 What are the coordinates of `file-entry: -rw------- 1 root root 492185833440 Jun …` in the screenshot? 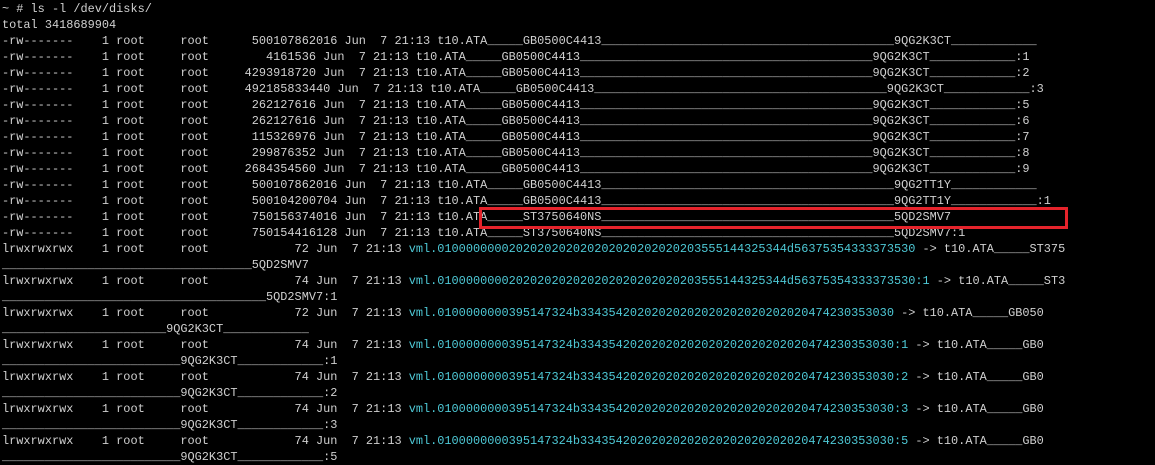 It's located at (523, 89).